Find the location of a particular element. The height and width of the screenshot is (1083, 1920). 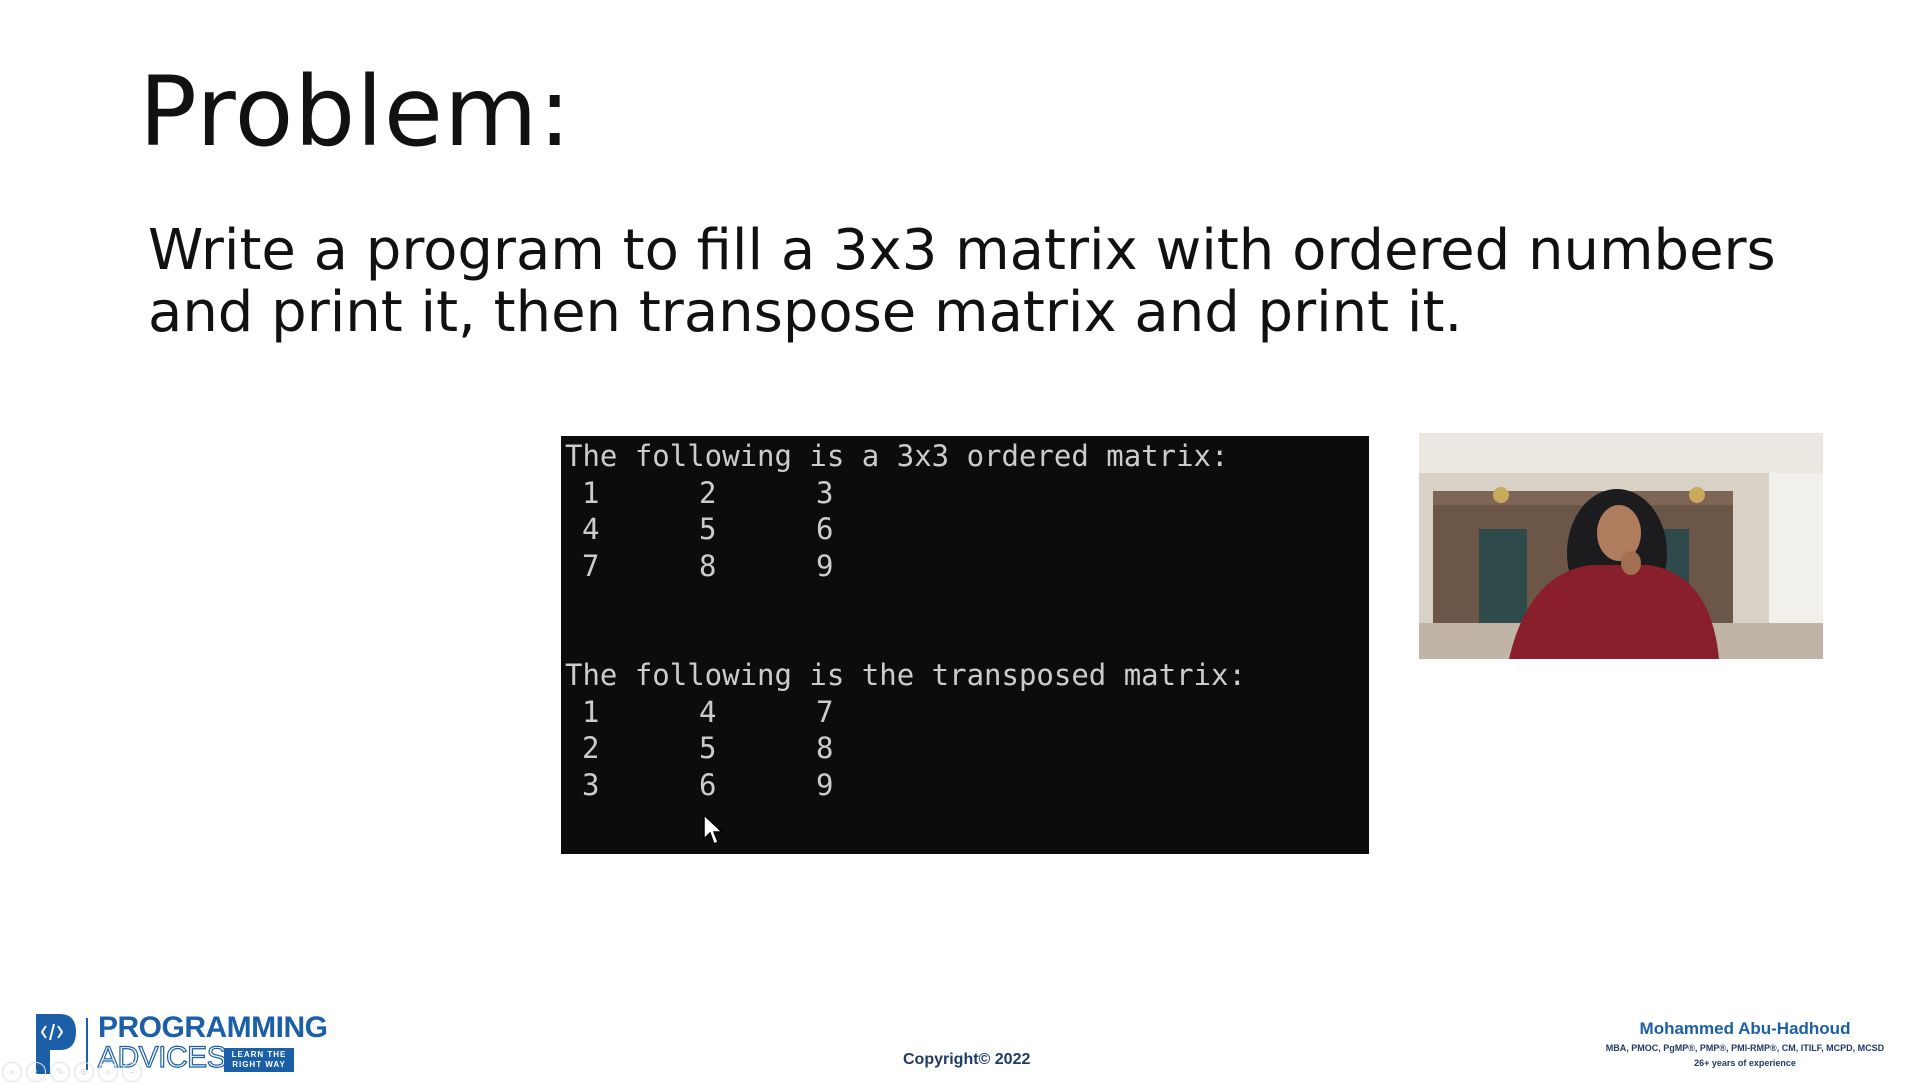

presenter-webcam is located at coordinates (1621, 546).